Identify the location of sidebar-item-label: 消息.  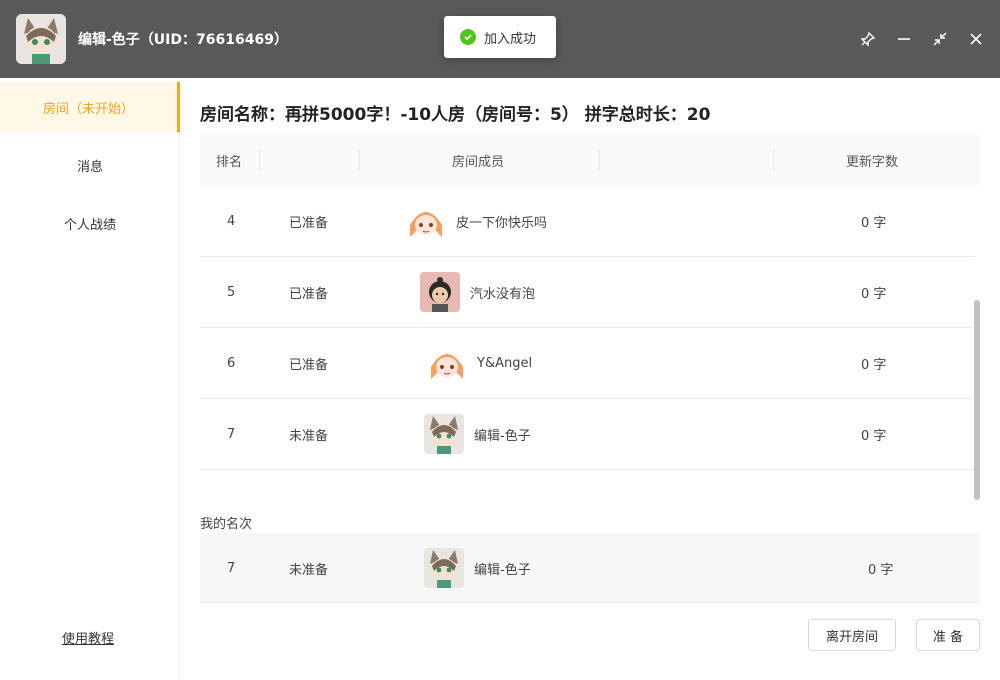
(89, 167).